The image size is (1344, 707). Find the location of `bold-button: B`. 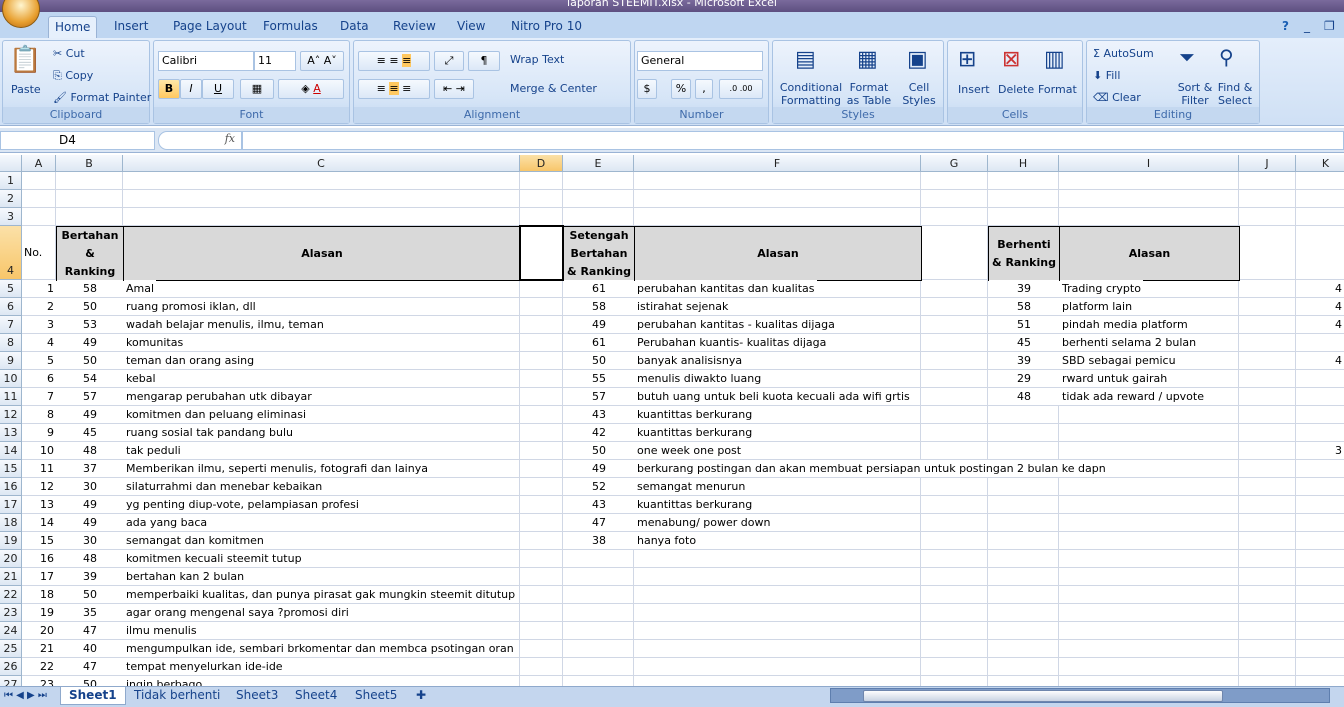

bold-button: B is located at coordinates (169, 89).